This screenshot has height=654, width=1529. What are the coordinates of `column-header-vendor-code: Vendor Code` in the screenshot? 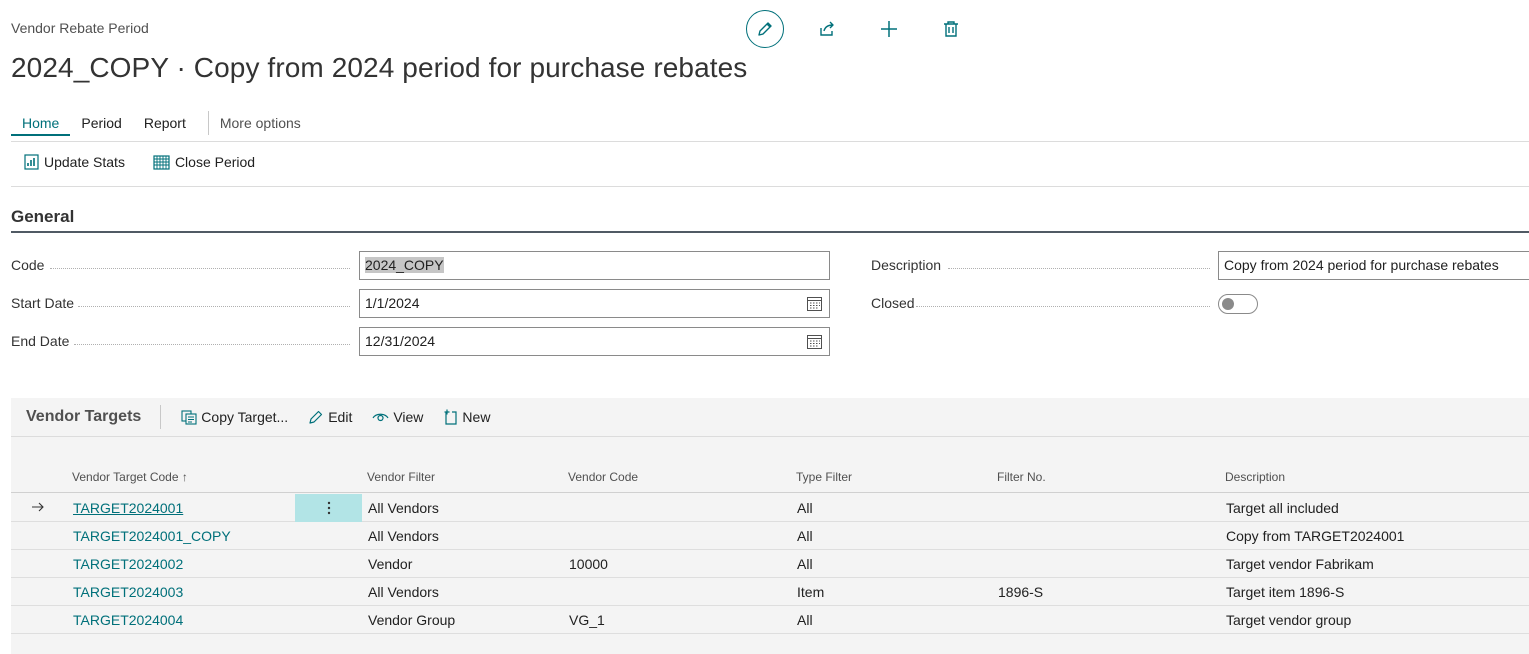 It's located at (603, 477).